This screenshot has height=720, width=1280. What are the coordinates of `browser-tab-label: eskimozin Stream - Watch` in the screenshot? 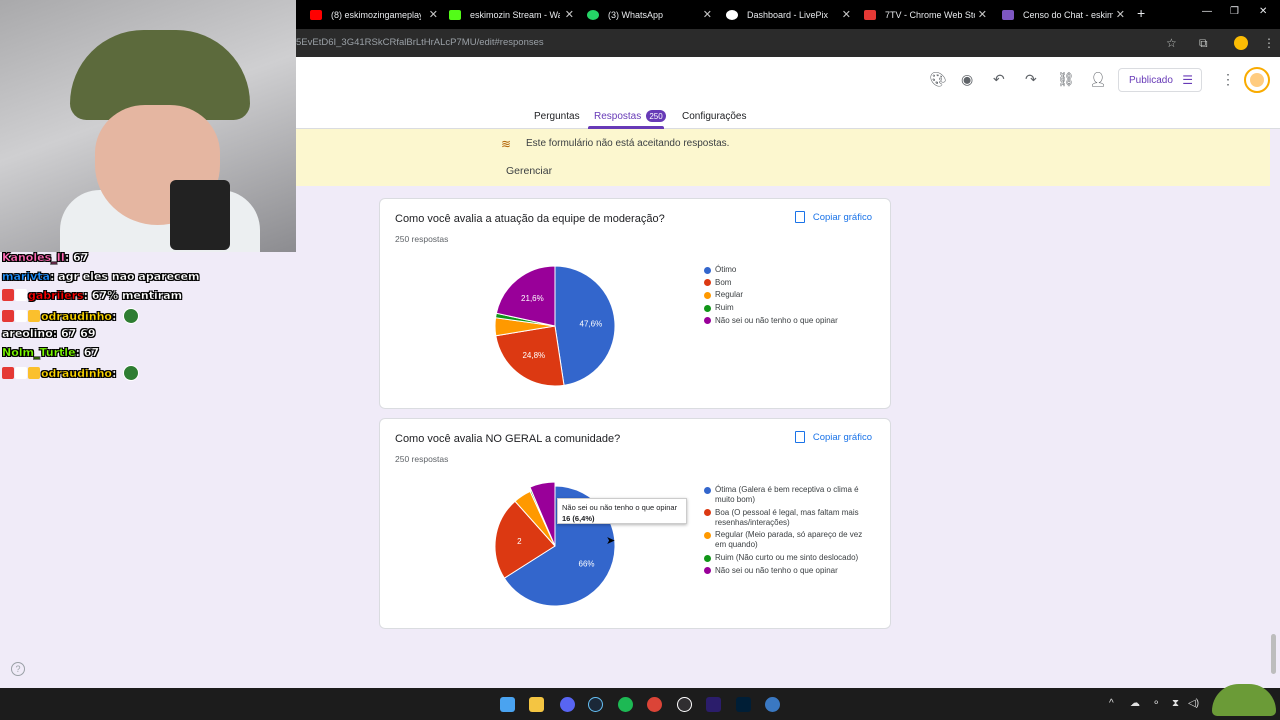 It's located at (515, 14).